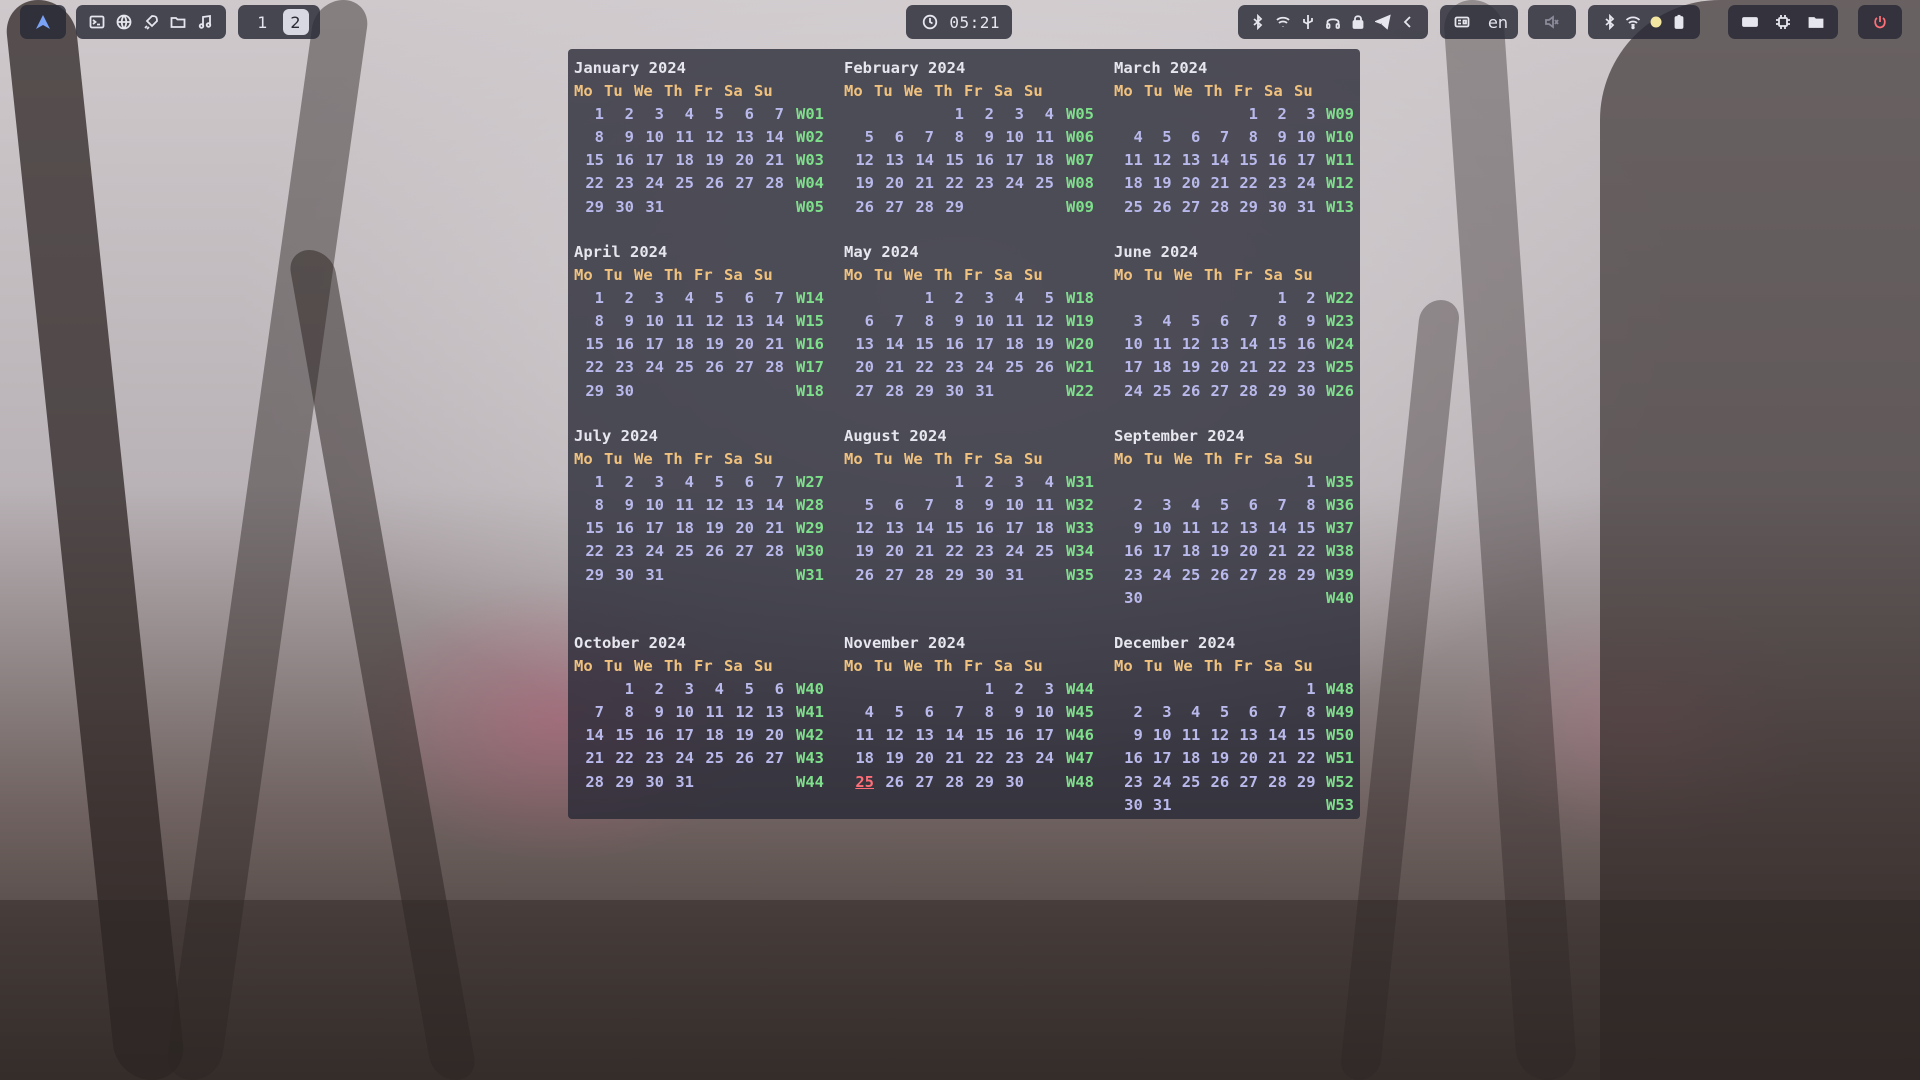 This screenshot has height=1080, width=1920. What do you see at coordinates (1128, 735) in the screenshot?
I see `day-cell: 9` at bounding box center [1128, 735].